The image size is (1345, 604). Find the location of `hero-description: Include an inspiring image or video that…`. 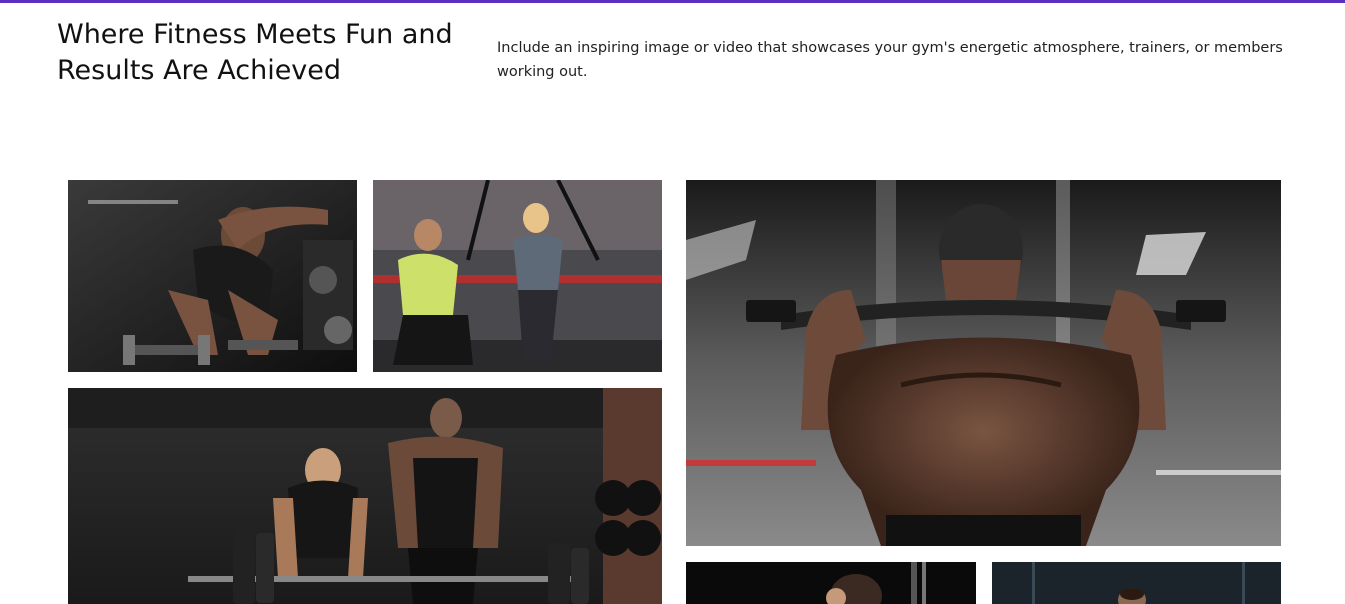

hero-description: Include an inspiring image or video that… is located at coordinates (890, 60).